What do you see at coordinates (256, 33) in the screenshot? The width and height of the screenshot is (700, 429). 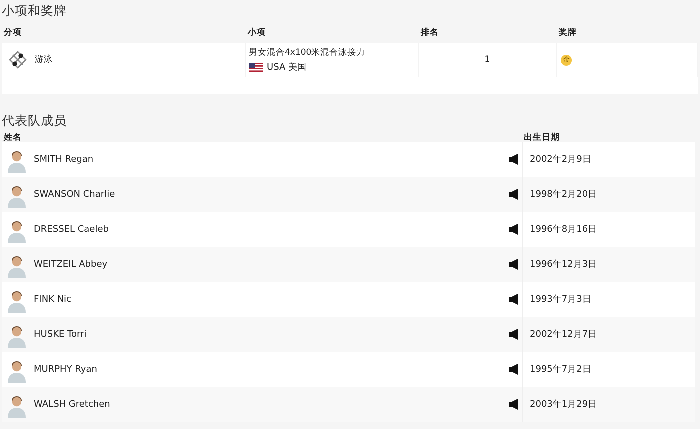 I see `column-header: 小项` at bounding box center [256, 33].